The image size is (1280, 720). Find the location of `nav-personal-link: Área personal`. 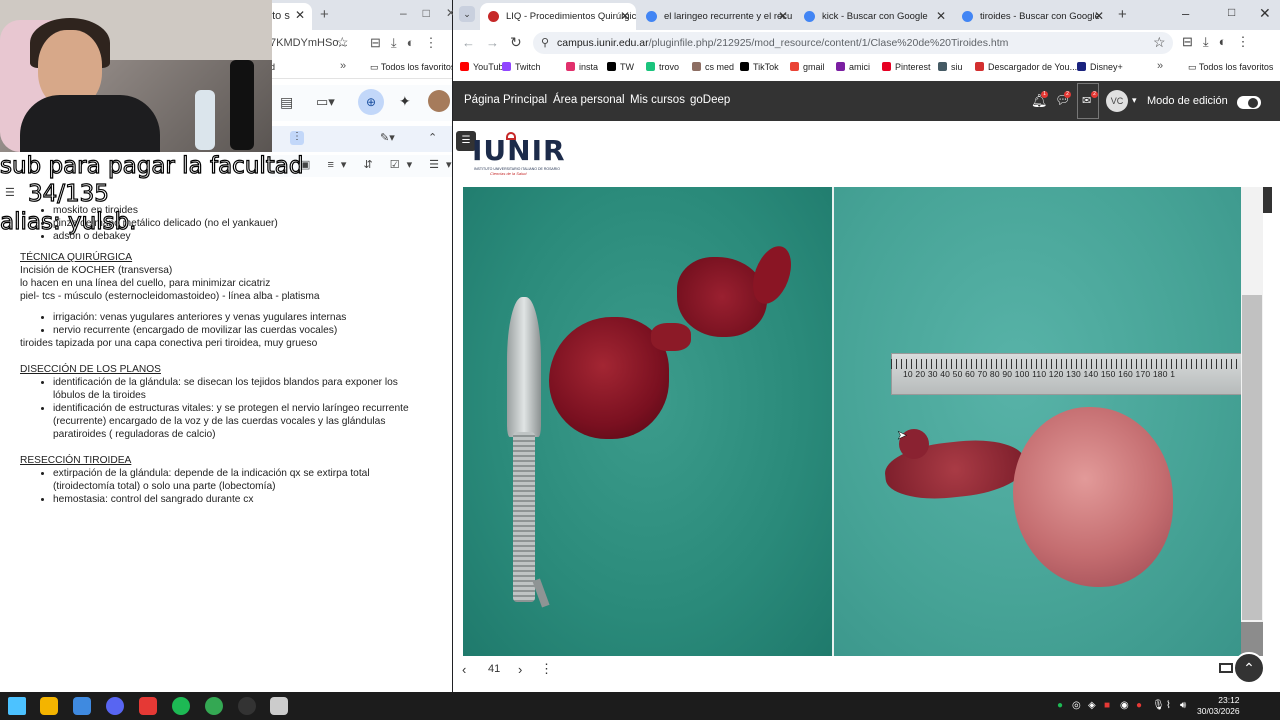

nav-personal-link: Área personal is located at coordinates (589, 100).